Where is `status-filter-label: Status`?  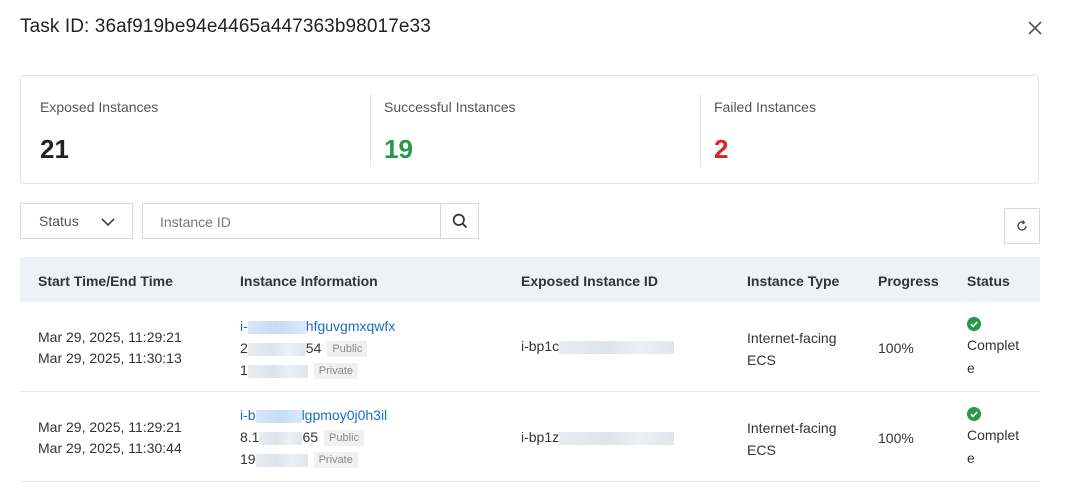
status-filter-label: Status is located at coordinates (59, 221).